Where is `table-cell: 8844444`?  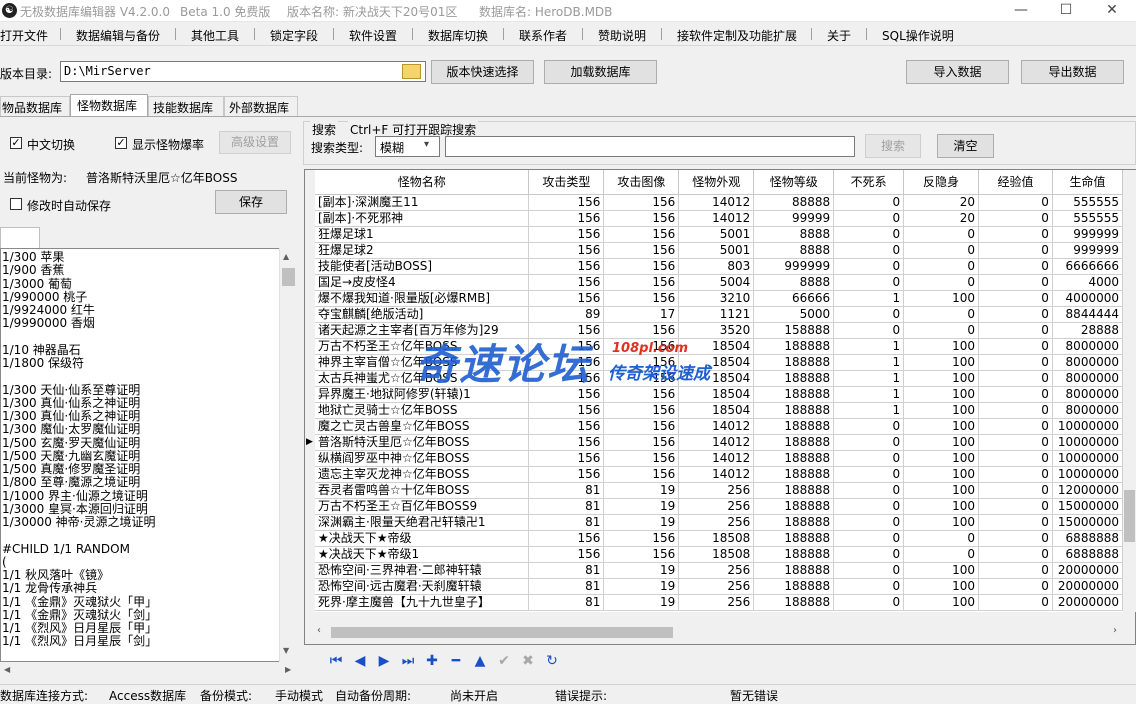
table-cell: 8844444 is located at coordinates (1087, 314).